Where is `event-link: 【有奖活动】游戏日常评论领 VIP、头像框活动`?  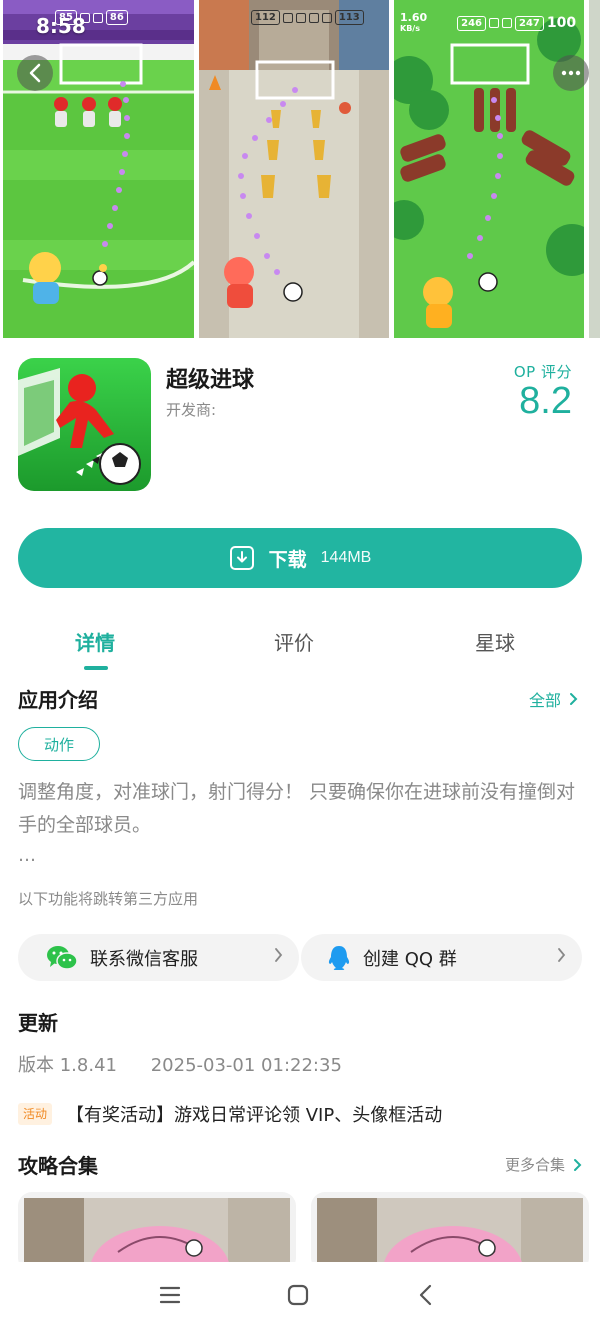 event-link: 【有奖活动】游戏日常评论领 VIP、头像框活动 is located at coordinates (254, 1114).